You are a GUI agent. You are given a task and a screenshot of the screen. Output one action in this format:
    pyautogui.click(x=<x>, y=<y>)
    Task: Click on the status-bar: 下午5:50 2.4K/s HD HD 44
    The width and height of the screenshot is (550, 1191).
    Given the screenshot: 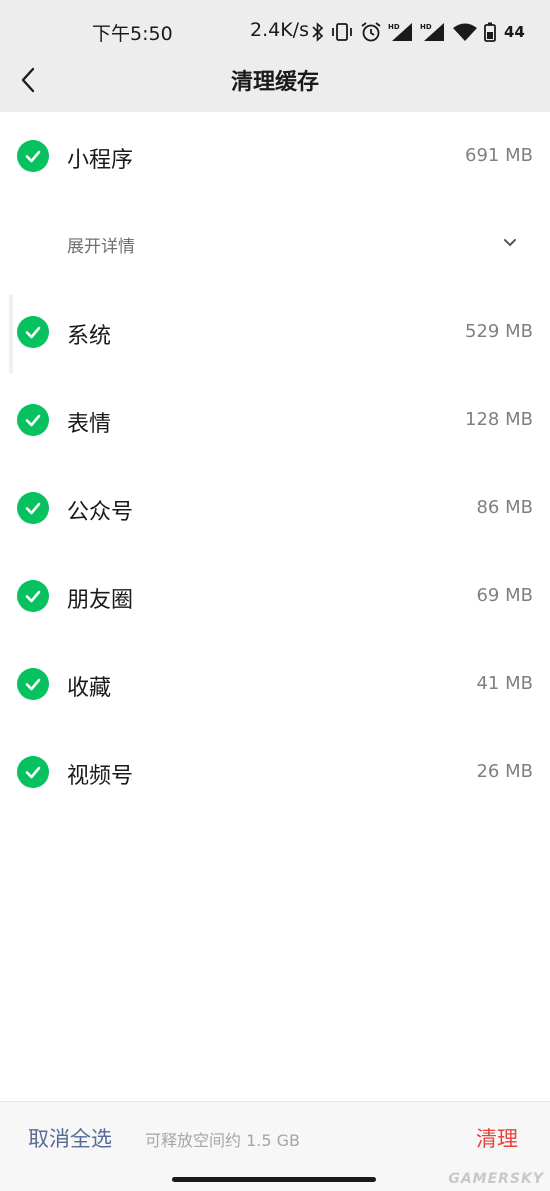 What is the action you would take?
    pyautogui.click(x=275, y=30)
    